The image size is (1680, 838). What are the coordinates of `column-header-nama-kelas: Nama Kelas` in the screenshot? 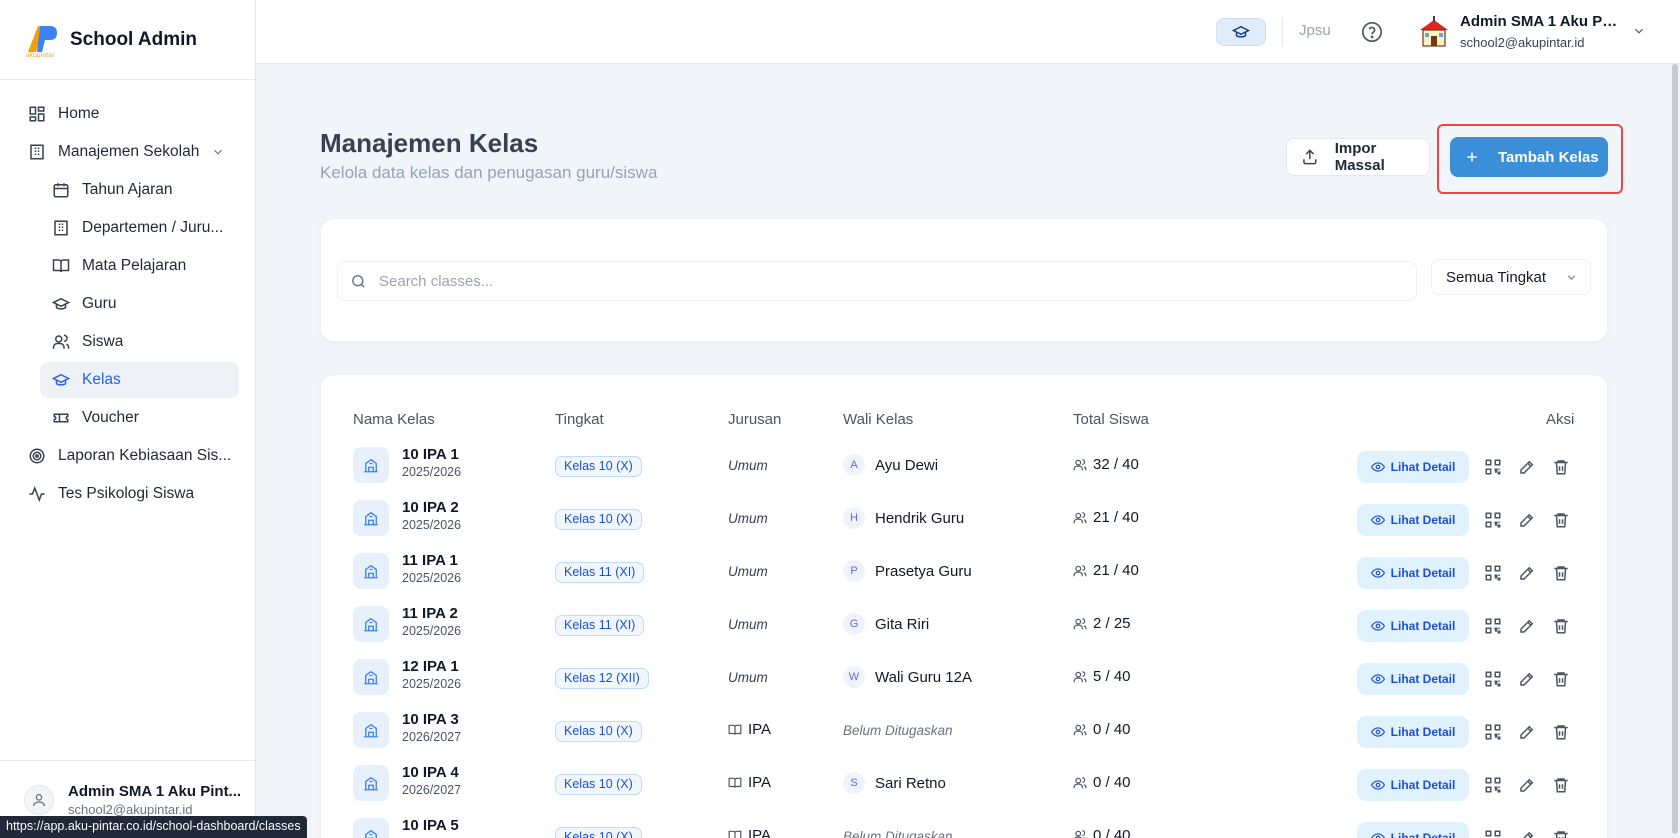 It's located at (394, 419).